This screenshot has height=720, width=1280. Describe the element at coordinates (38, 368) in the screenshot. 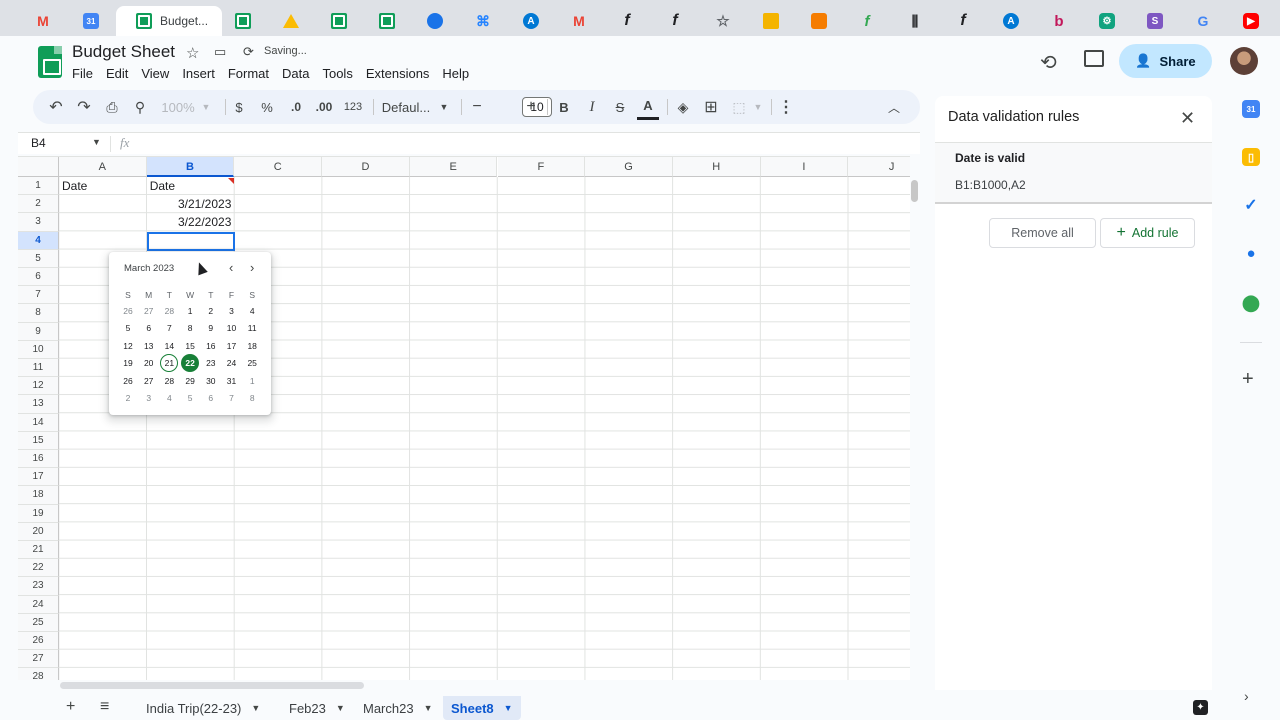

I see `row-header-11: 11` at that location.